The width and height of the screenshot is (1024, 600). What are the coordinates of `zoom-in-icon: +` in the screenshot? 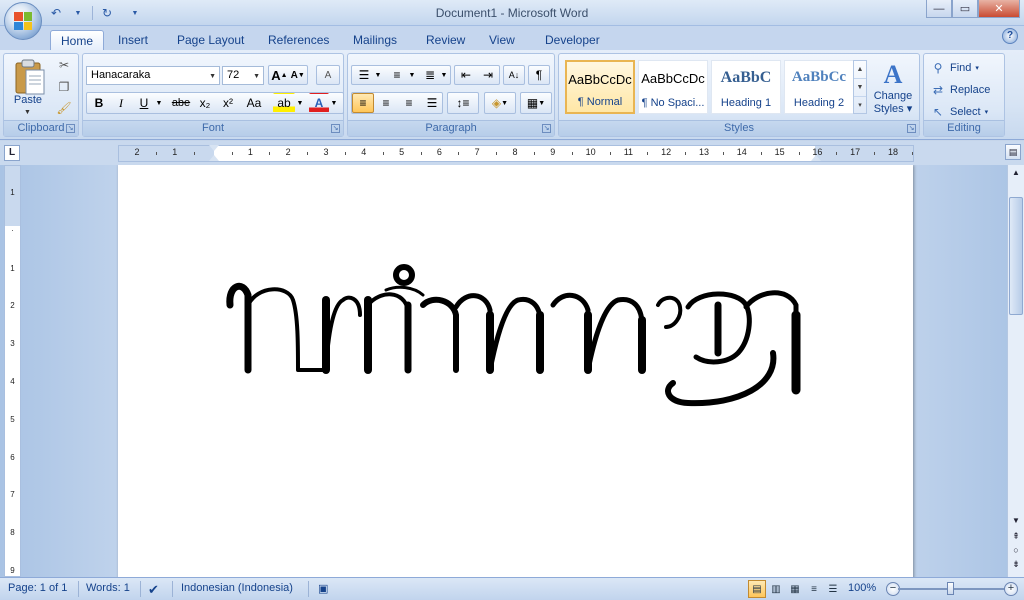 It's located at (1011, 589).